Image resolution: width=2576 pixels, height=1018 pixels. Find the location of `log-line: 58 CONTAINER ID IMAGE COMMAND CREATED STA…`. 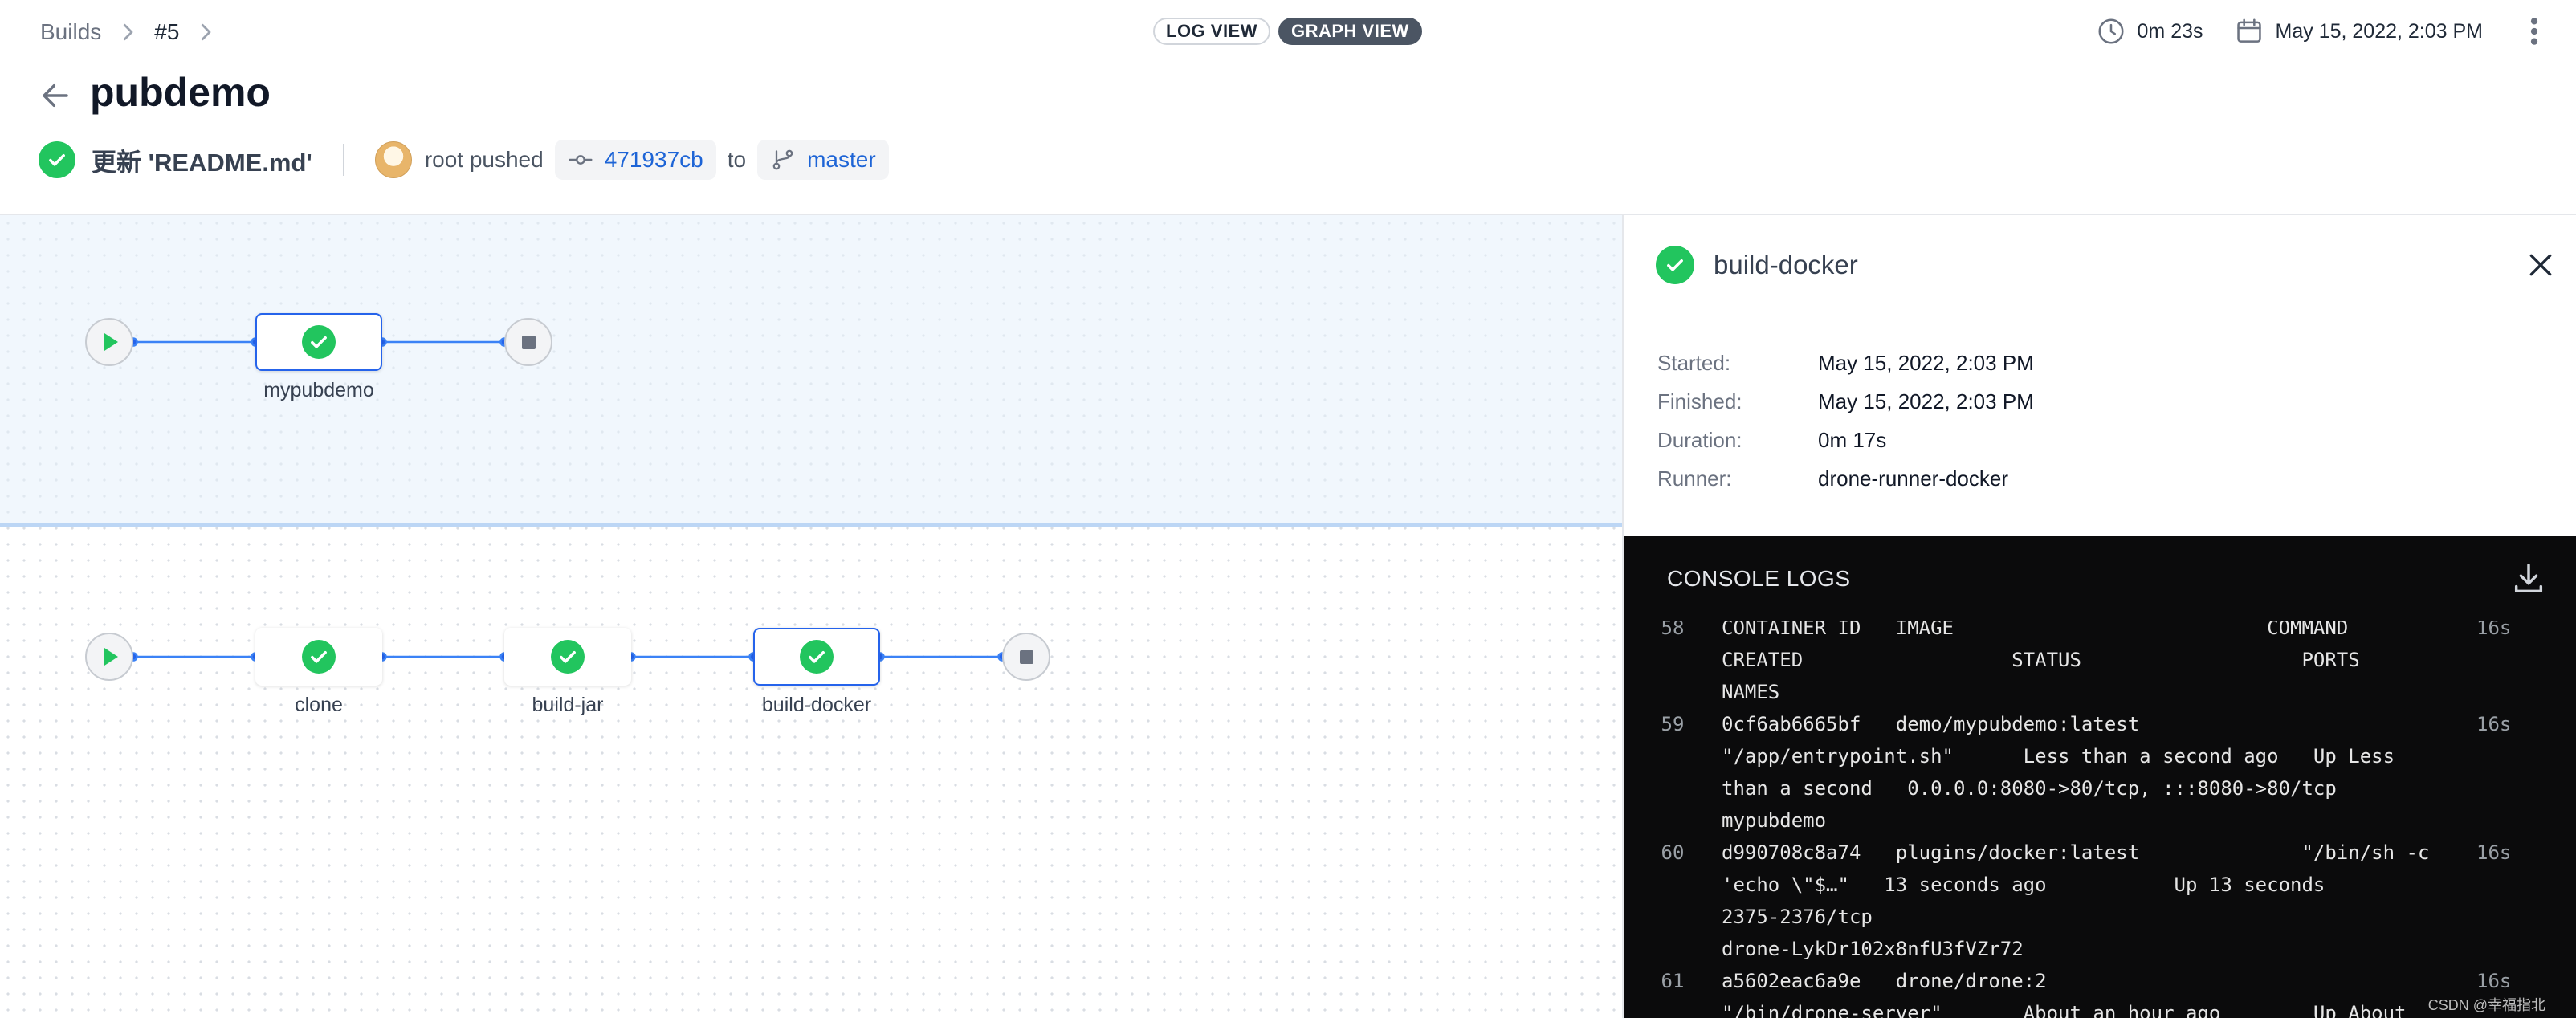

log-line: 58 CONTAINER ID IMAGE COMMAND CREATED STA… is located at coordinates (2086, 660).